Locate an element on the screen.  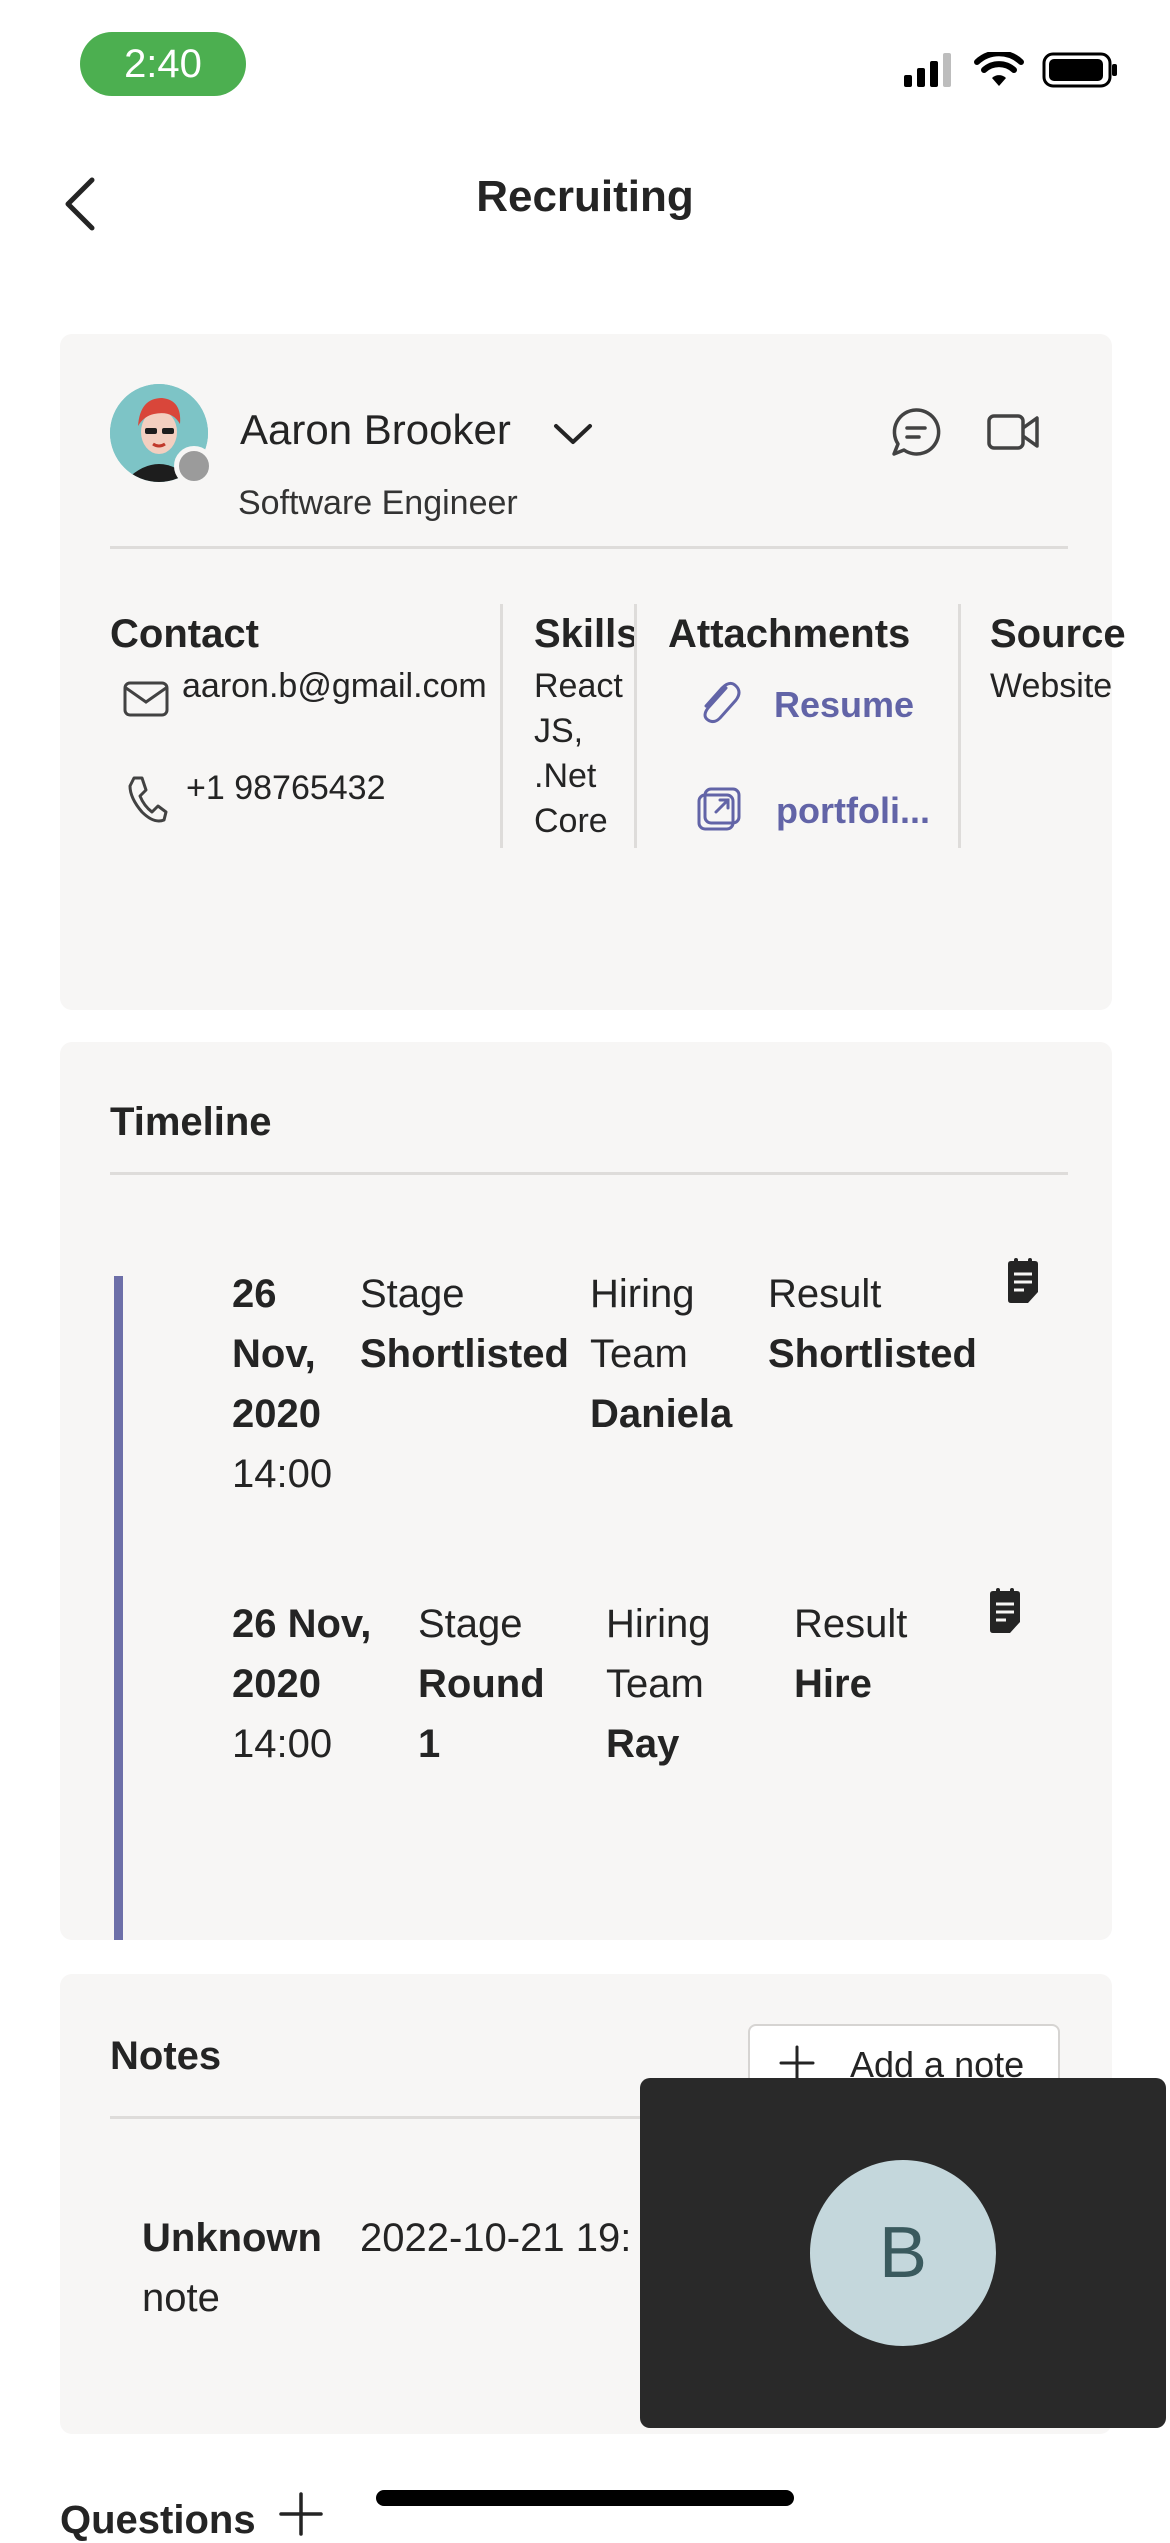
video-call-icon is located at coordinates (1013, 432).